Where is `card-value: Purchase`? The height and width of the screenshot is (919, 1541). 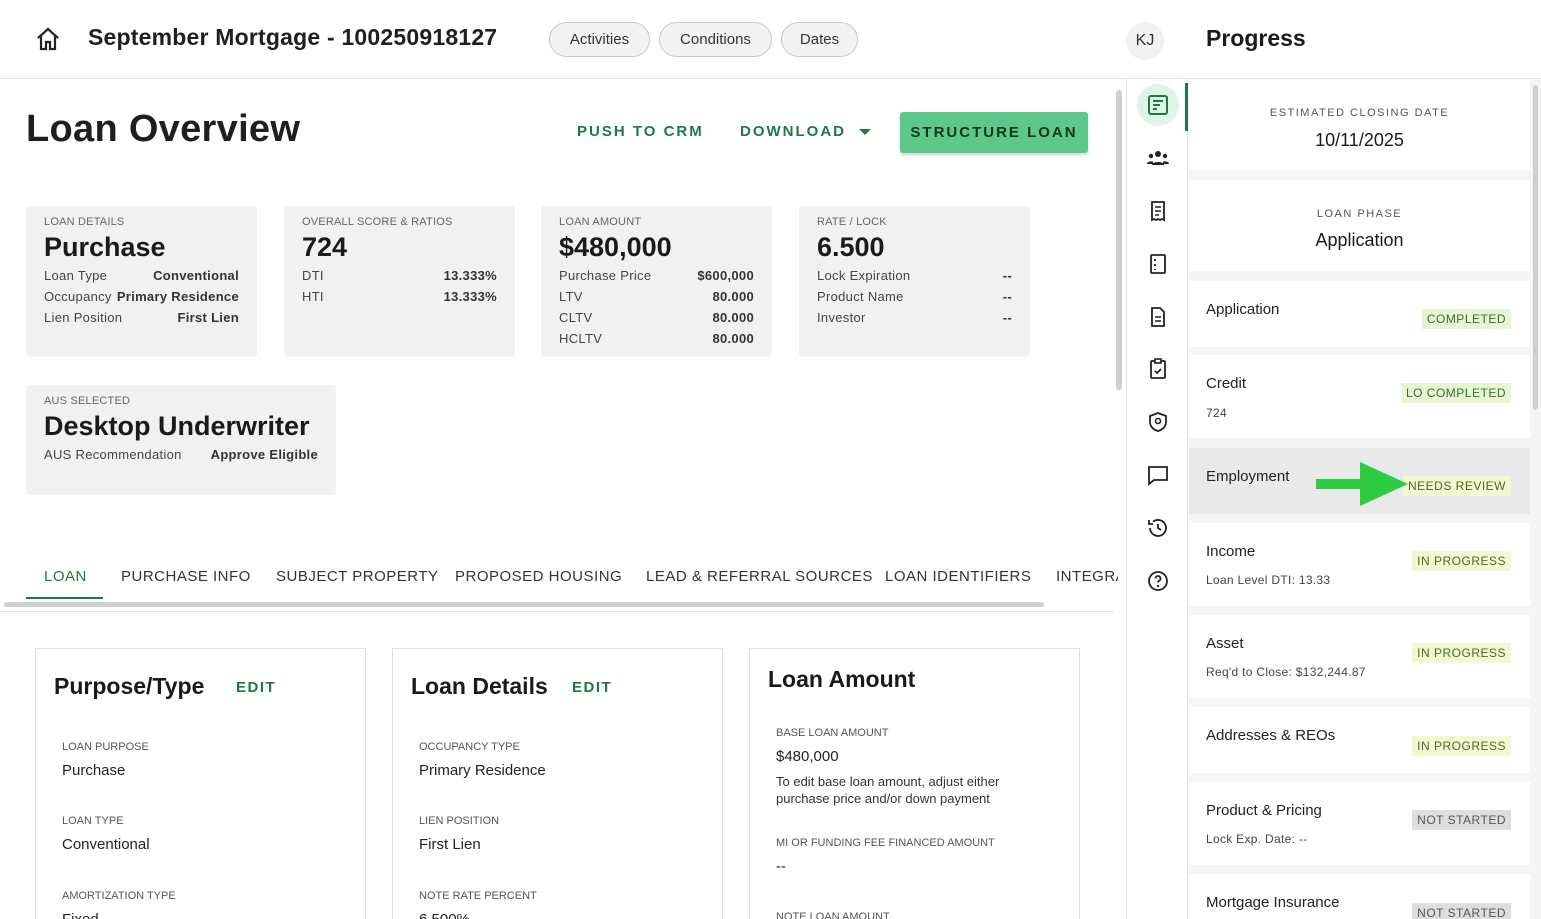 card-value: Purchase is located at coordinates (105, 247).